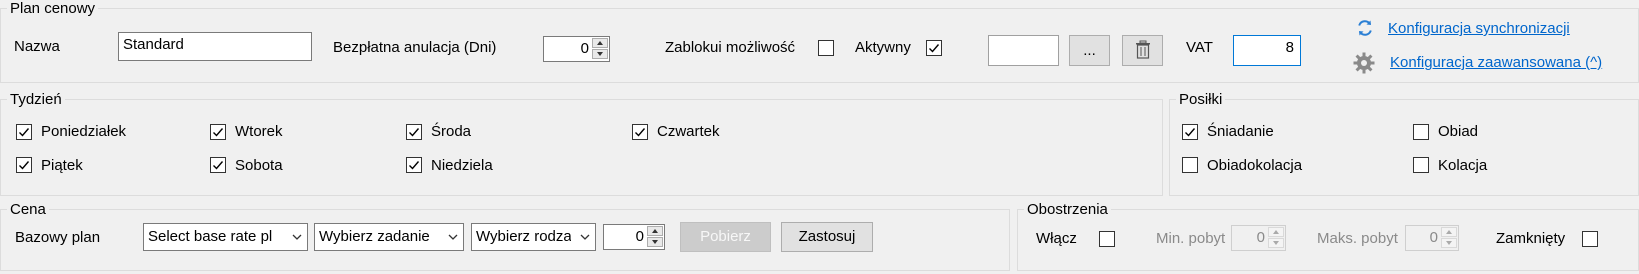 The width and height of the screenshot is (1639, 274). I want to click on free-cancel-spin, so click(600, 49).